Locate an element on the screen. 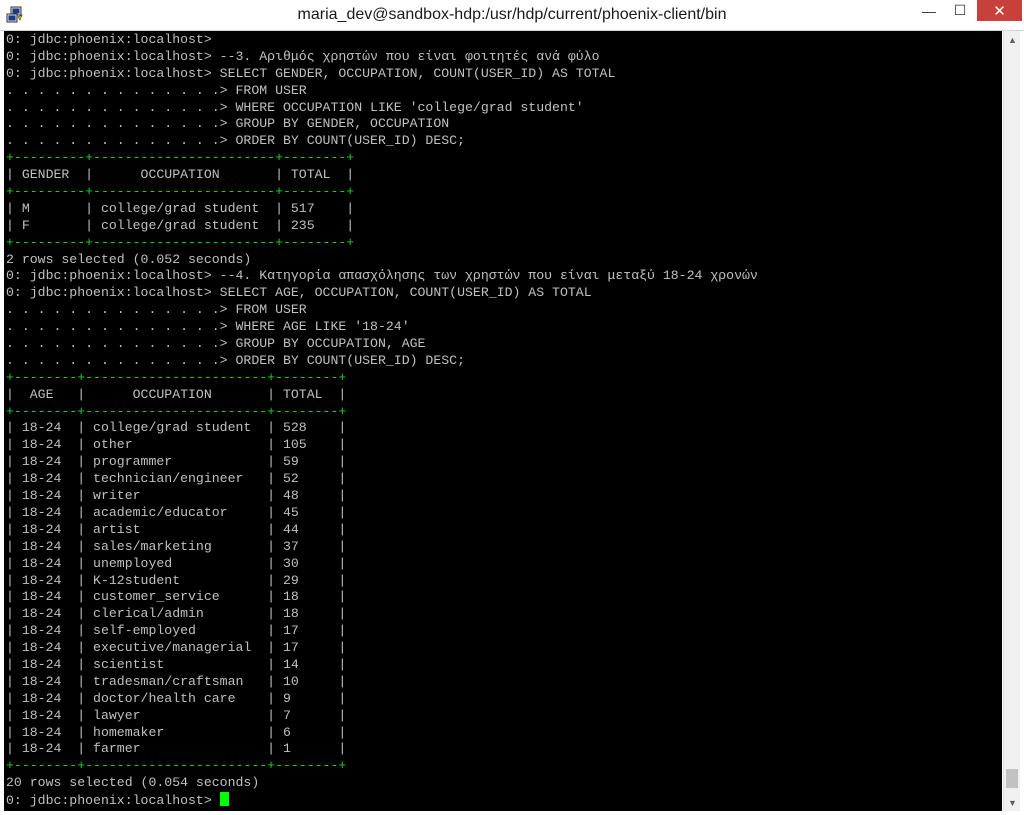 This screenshot has width=1024, height=815. terminal-line: | 18-24 | homemaker | 6 | is located at coordinates (176, 732).